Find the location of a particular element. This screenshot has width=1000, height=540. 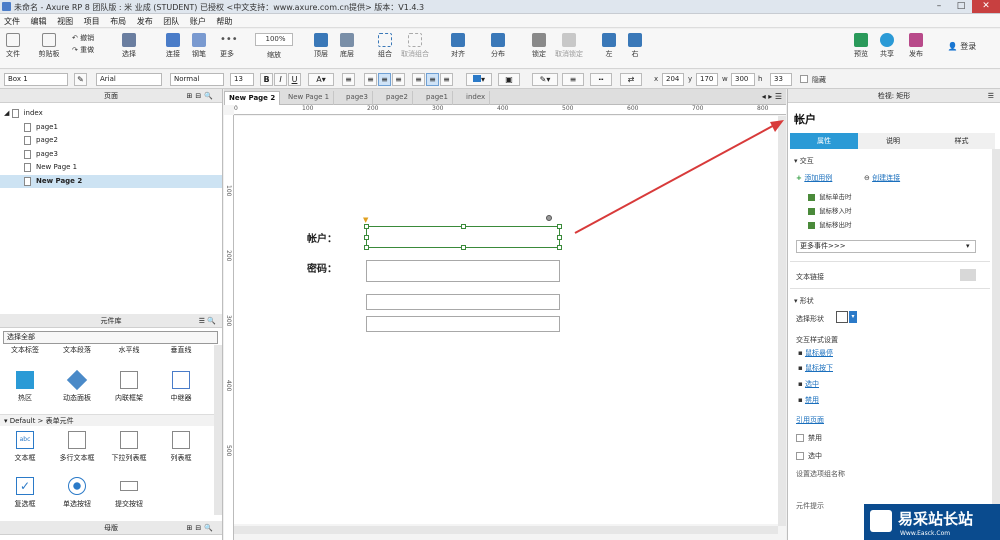

font-color-button: A▾ is located at coordinates (321, 79).